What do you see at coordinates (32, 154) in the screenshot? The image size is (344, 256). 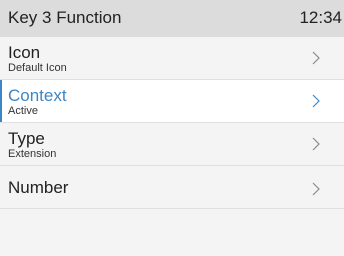 I see `menu-item-value: Extension` at bounding box center [32, 154].